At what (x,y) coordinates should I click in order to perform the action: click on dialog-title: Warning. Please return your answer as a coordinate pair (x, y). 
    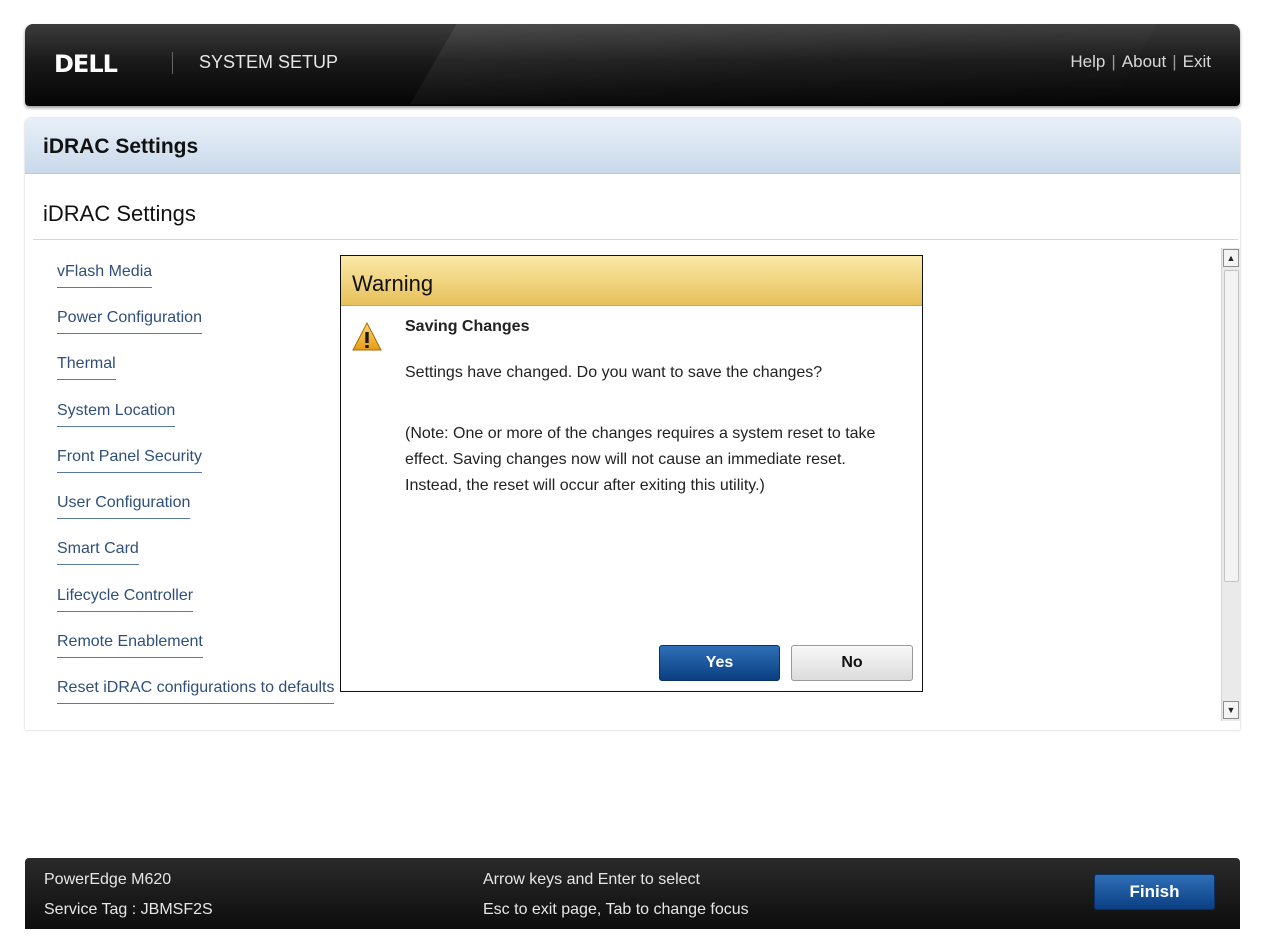
    Looking at the image, I should click on (393, 283).